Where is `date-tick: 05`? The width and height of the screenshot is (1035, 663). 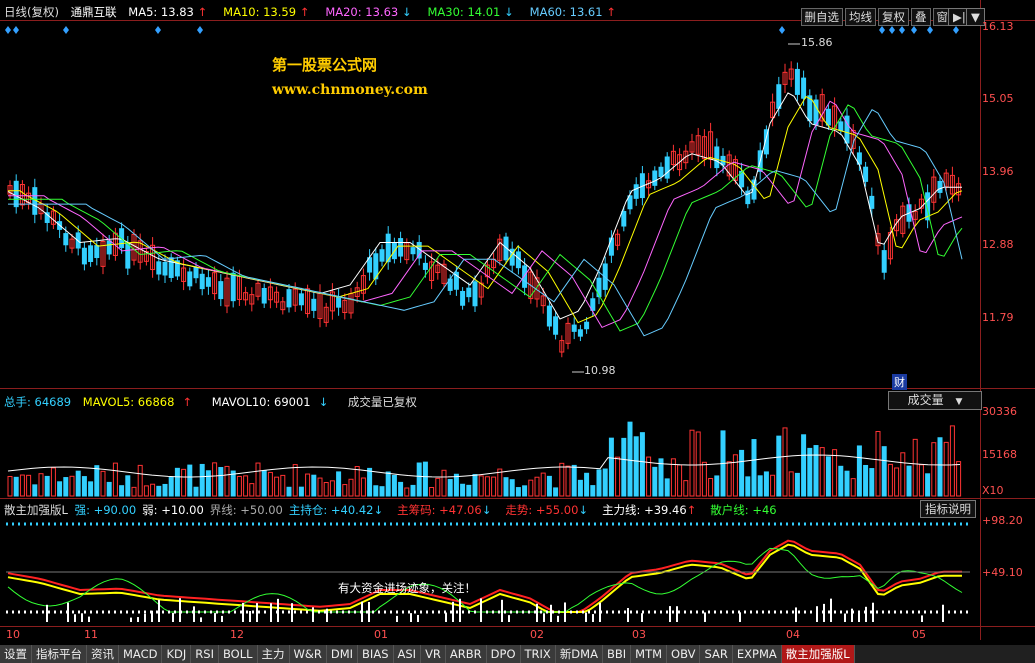
date-tick: 05 is located at coordinates (919, 634).